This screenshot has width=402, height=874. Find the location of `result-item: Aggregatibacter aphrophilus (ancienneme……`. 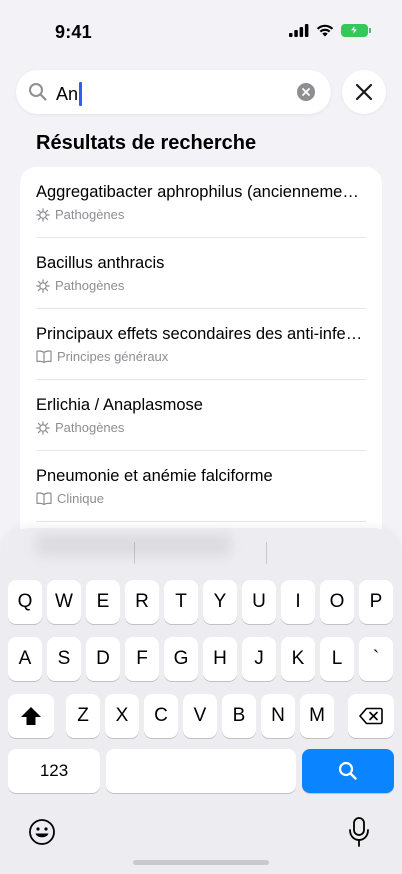

result-item: Aggregatibacter aphrophilus (ancienneme…… is located at coordinates (209, 202).